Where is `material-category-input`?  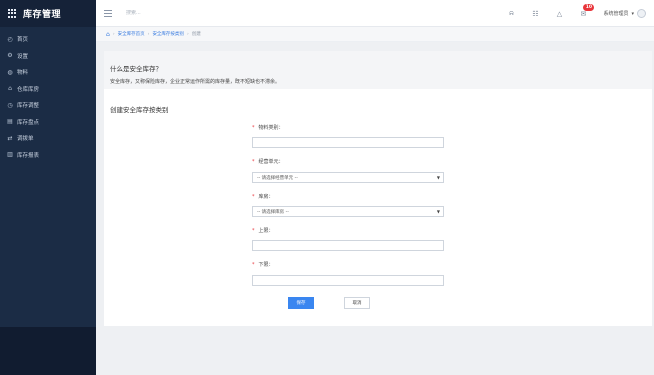 material-category-input is located at coordinates (348, 142).